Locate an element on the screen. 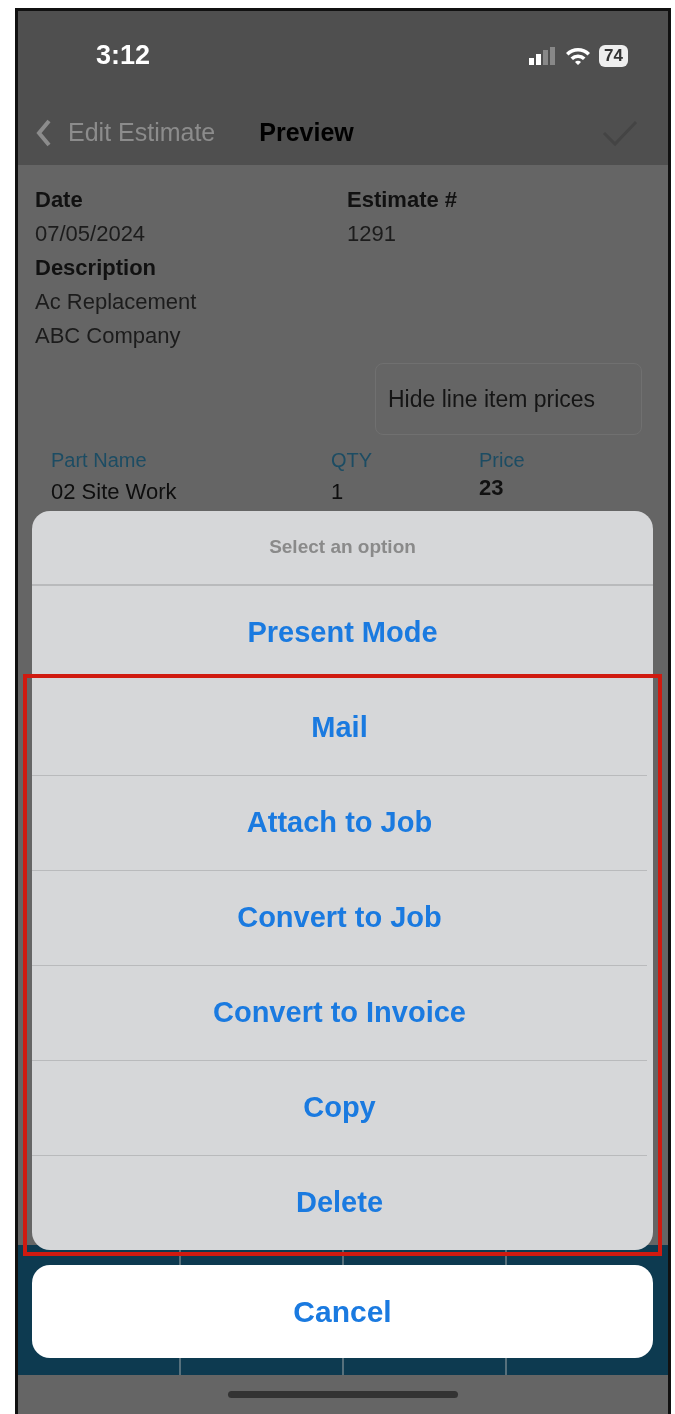 The image size is (675, 1414). column-header: Part Name is located at coordinates (99, 460).